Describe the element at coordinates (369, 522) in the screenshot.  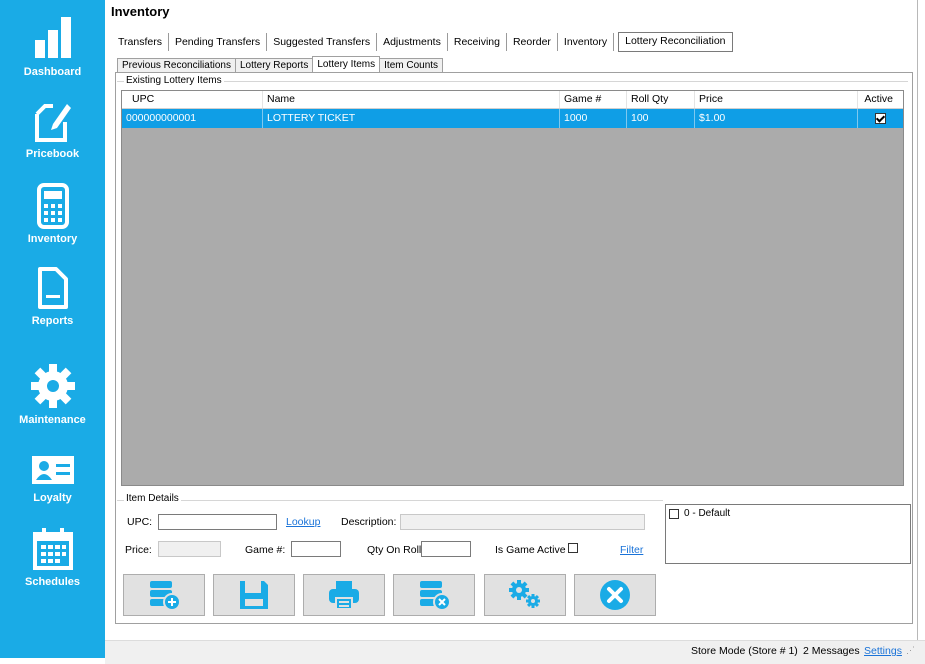
I see `description-label: Description:` at that location.